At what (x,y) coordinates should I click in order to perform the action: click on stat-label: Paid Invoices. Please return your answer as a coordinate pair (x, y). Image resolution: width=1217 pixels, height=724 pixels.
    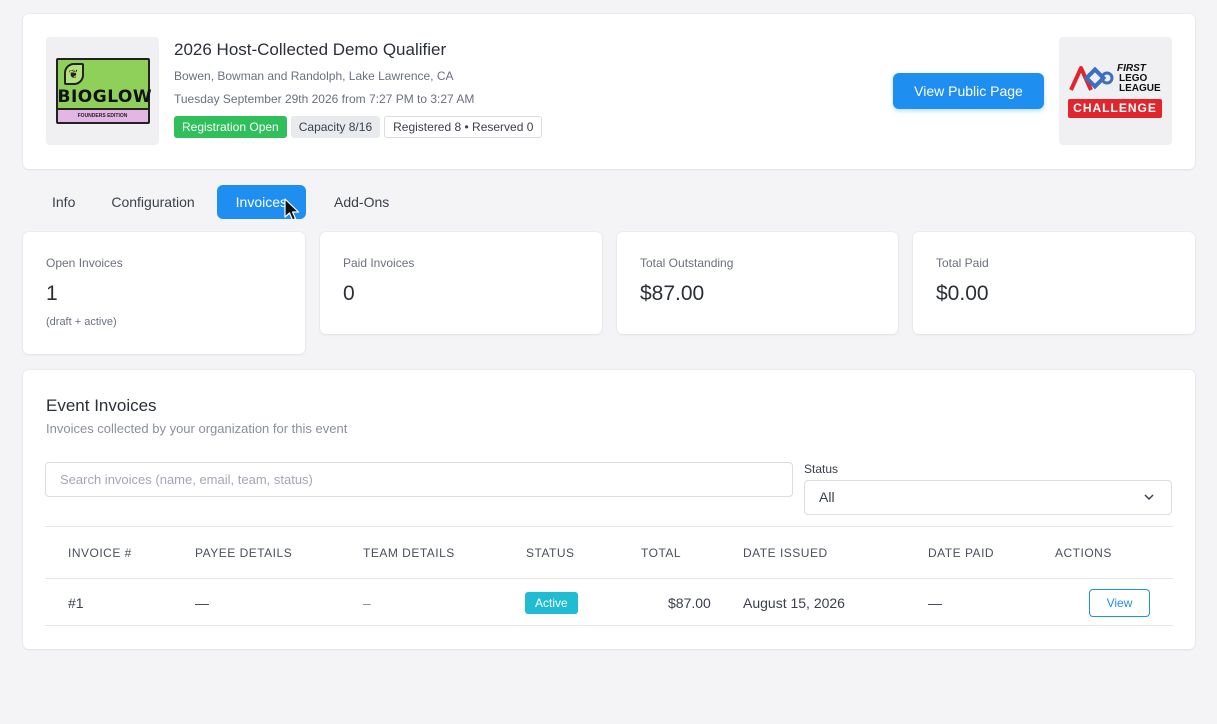
    Looking at the image, I should click on (379, 263).